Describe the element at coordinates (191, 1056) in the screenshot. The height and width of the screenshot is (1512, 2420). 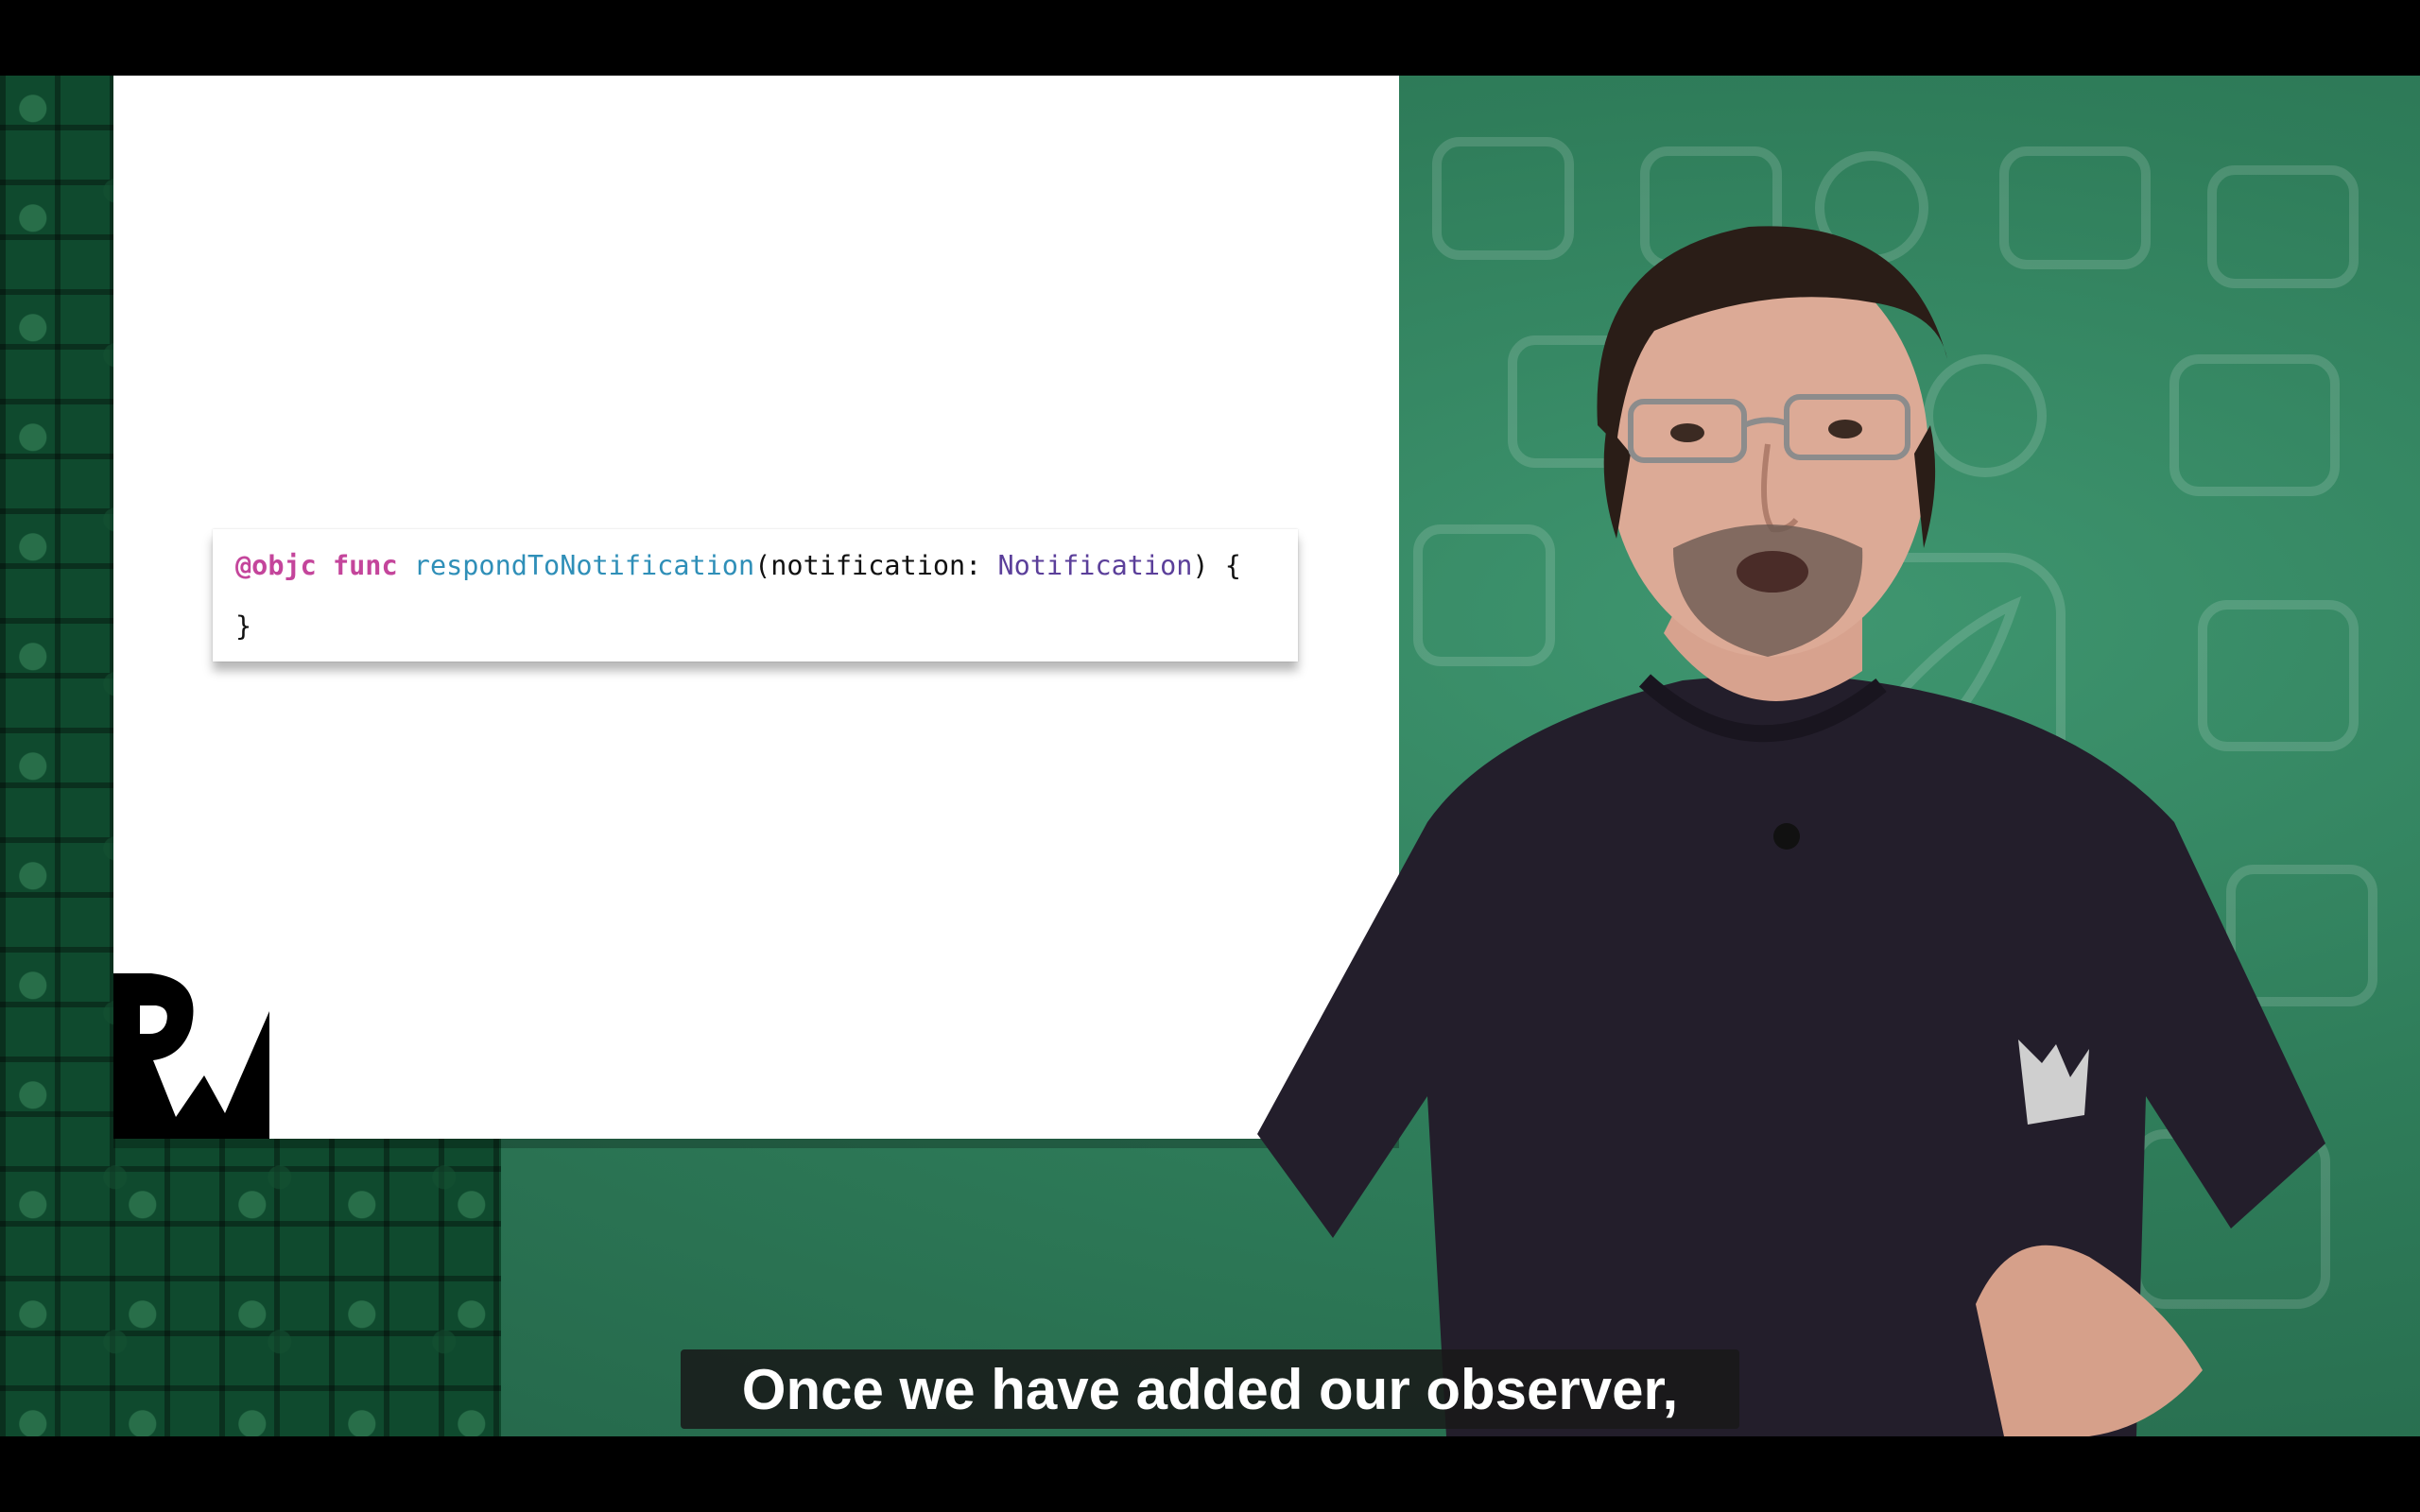
I see `rw-logo-icon` at that location.